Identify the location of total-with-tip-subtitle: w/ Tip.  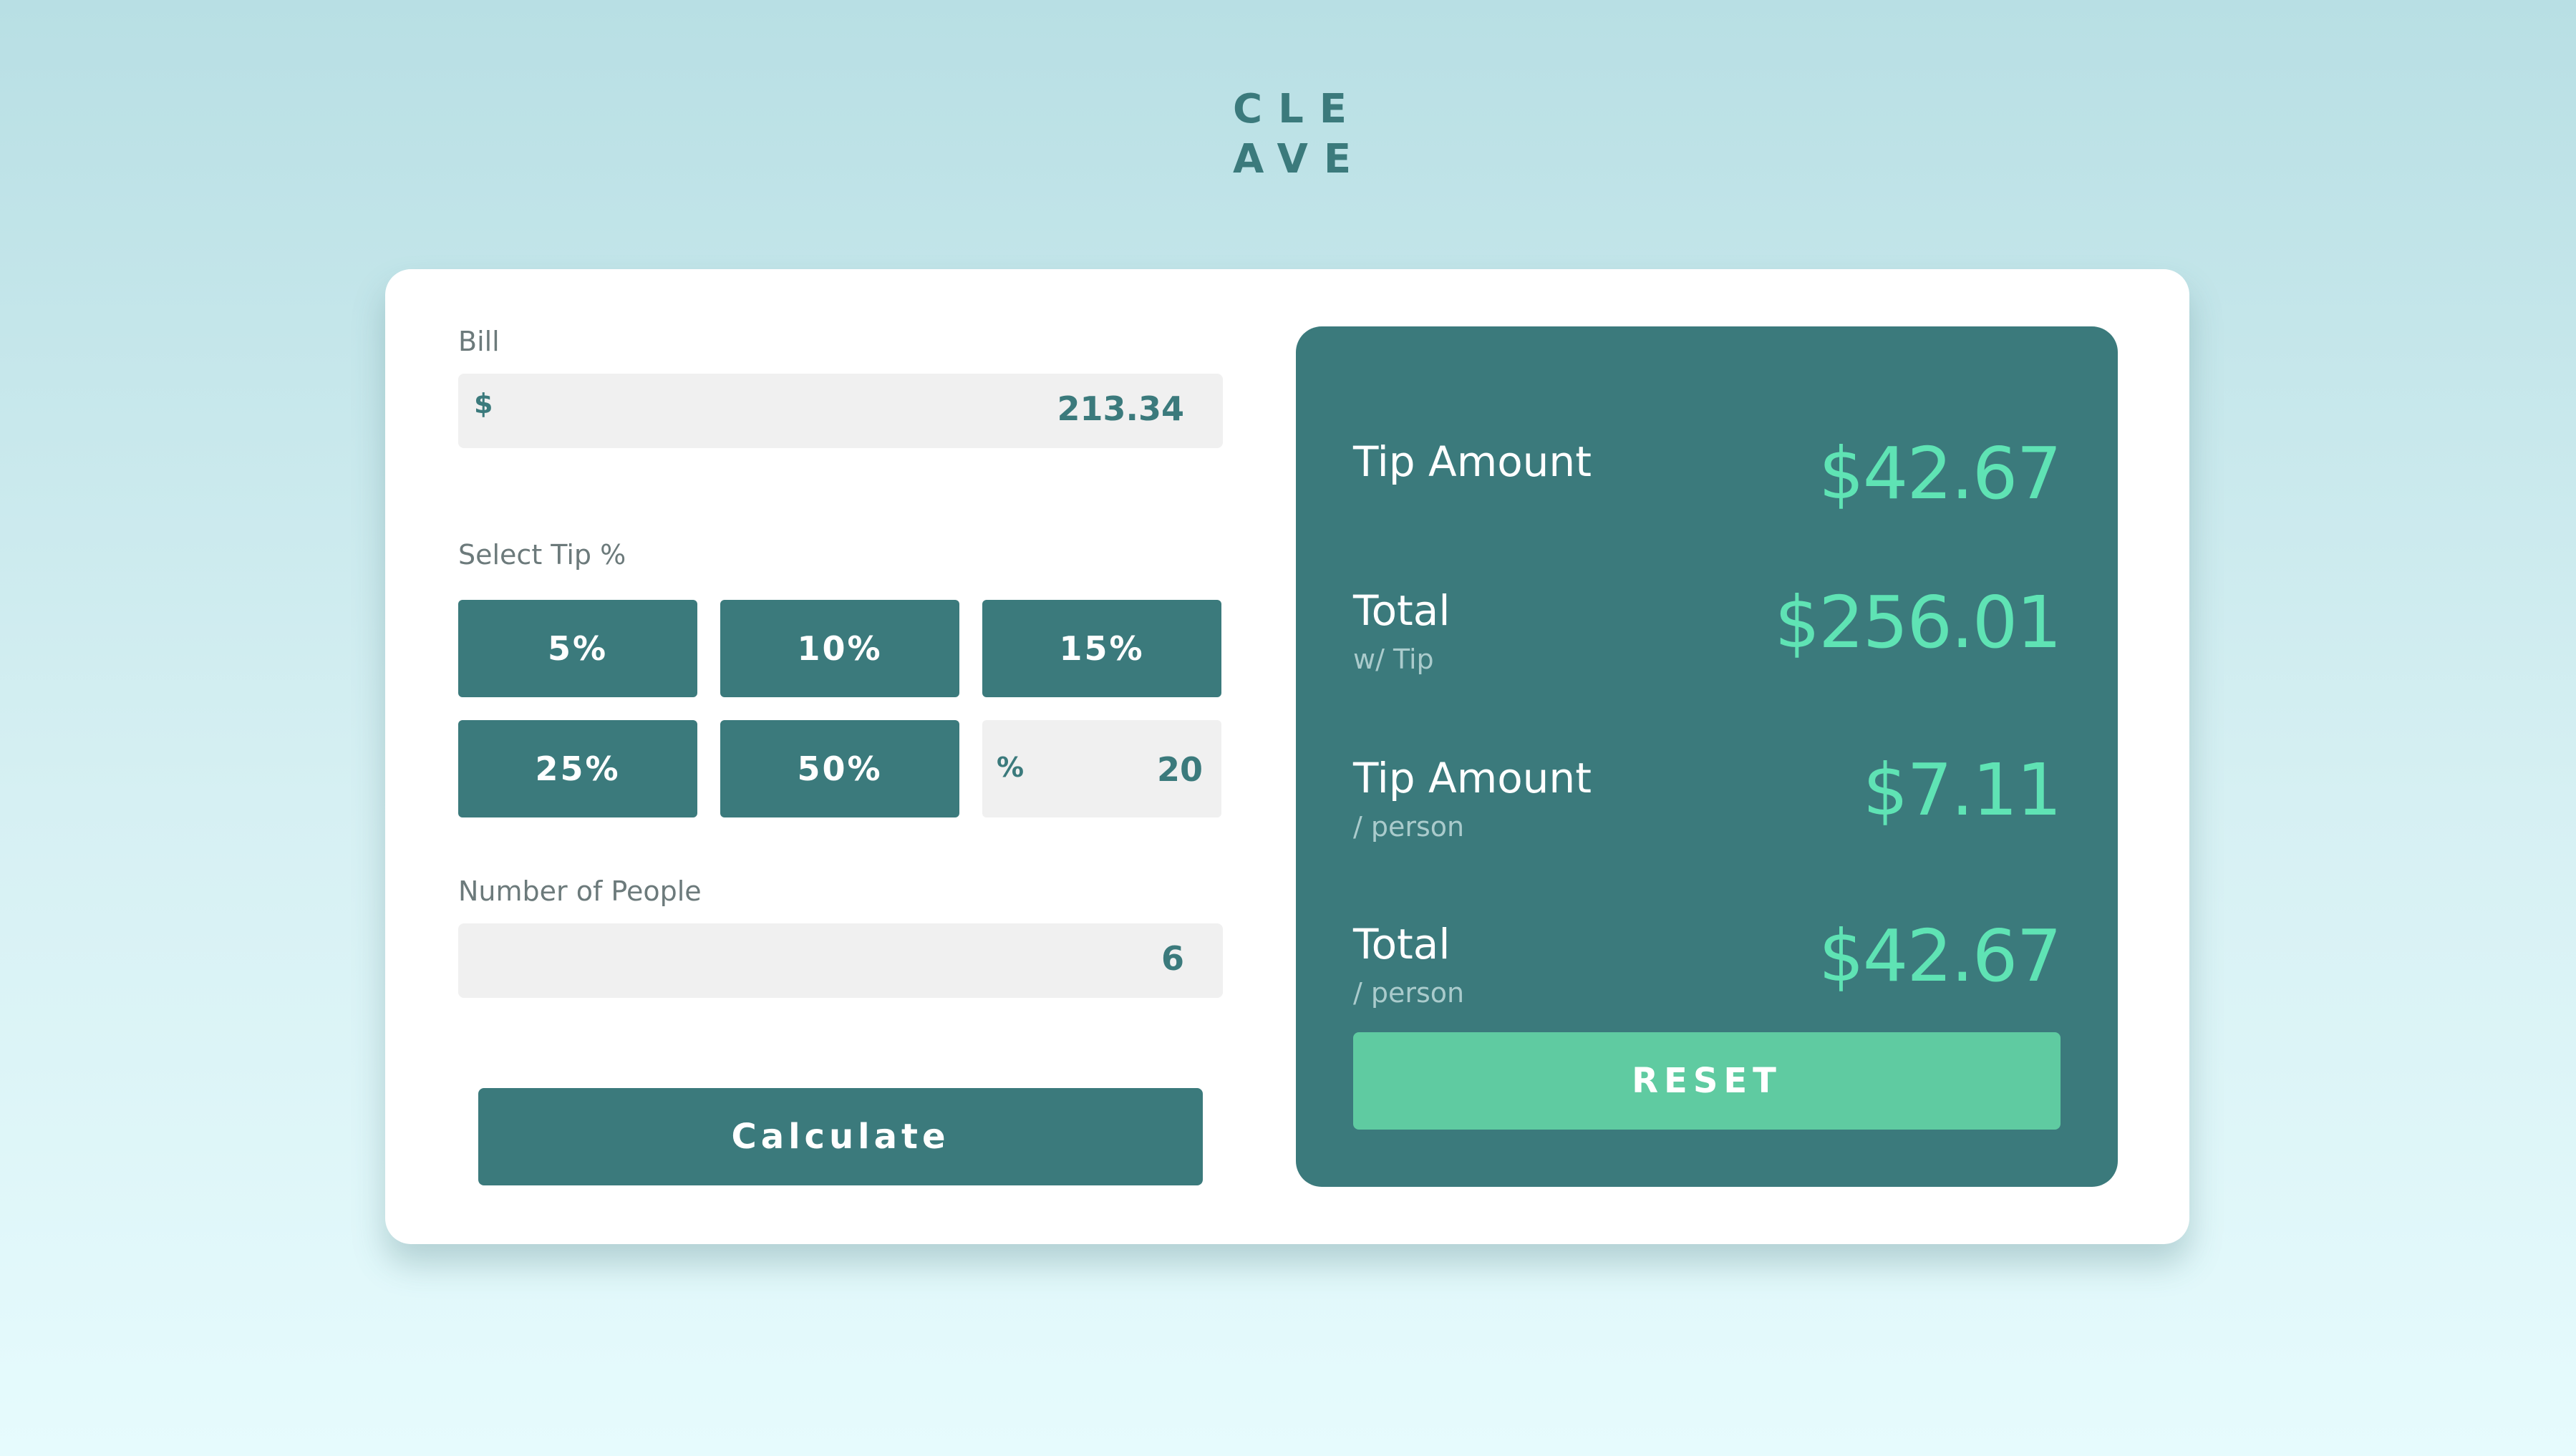
(1394, 659).